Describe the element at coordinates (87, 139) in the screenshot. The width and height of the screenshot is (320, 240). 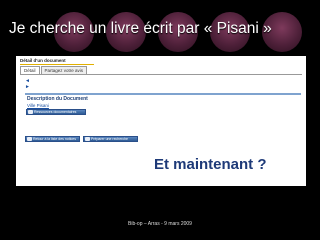
I see `search-icon` at that location.